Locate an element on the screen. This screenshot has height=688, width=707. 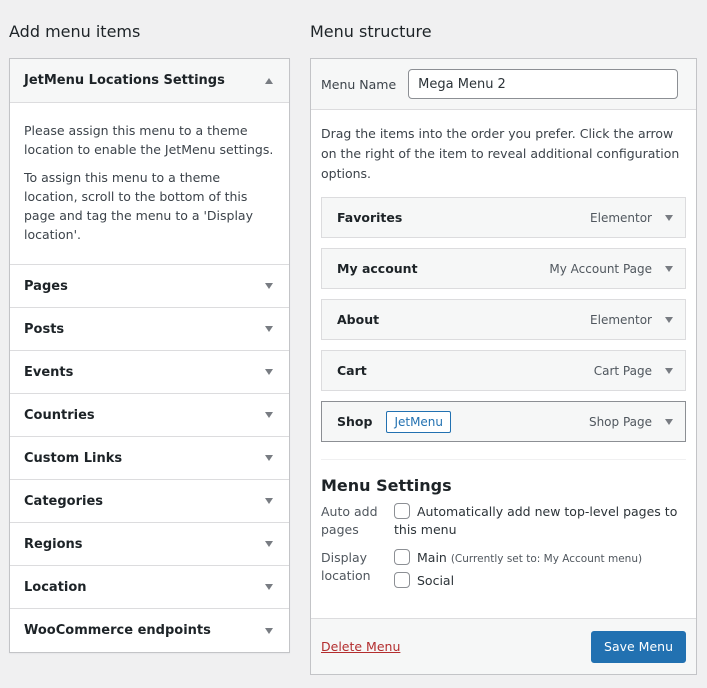
menu-footer: Delete Menu Save Menu is located at coordinates (503, 646).